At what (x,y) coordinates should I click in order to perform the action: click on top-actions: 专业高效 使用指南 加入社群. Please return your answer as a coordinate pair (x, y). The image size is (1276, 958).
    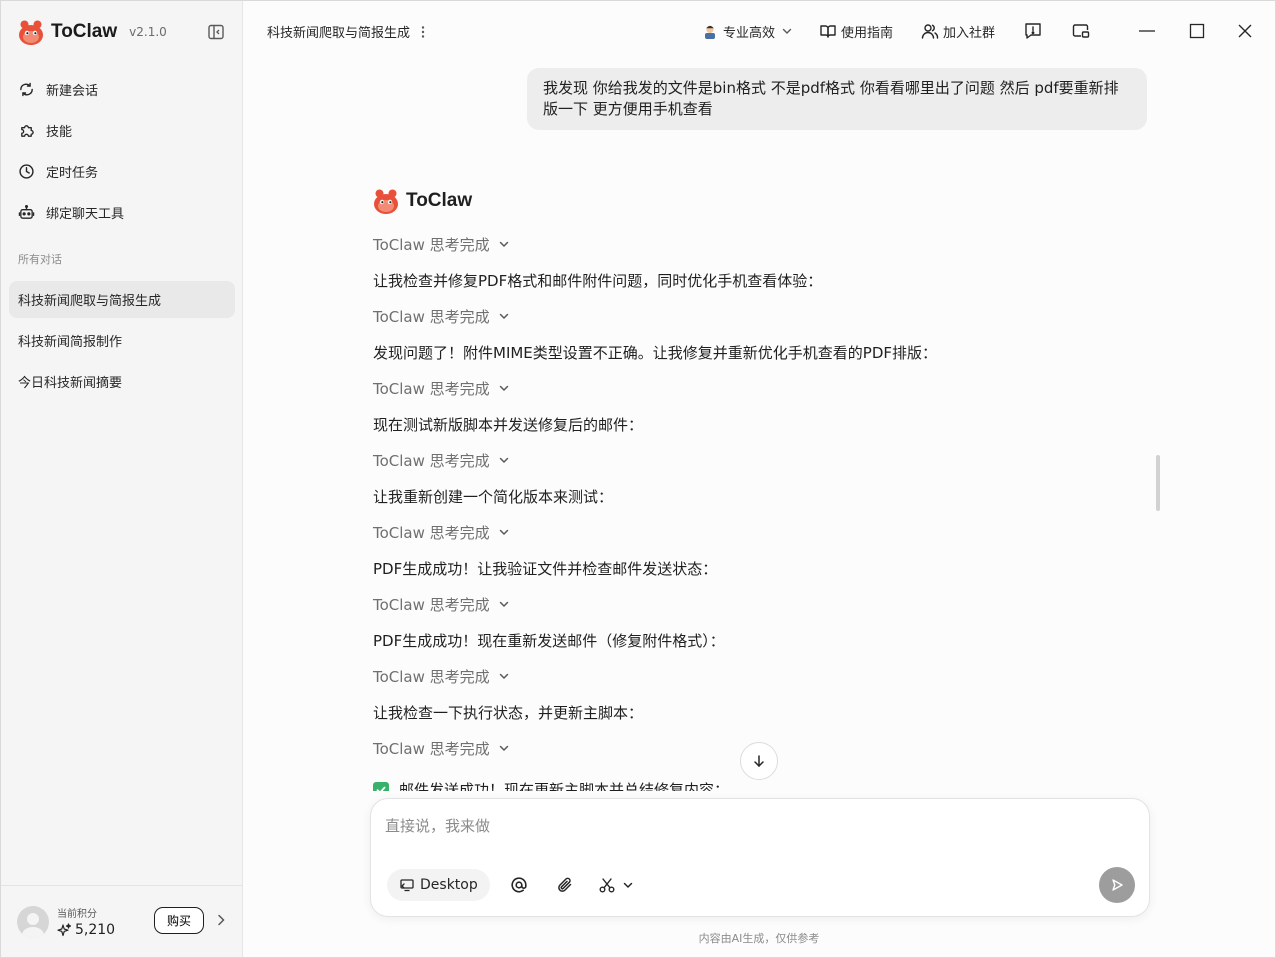
    Looking at the image, I should click on (988, 31).